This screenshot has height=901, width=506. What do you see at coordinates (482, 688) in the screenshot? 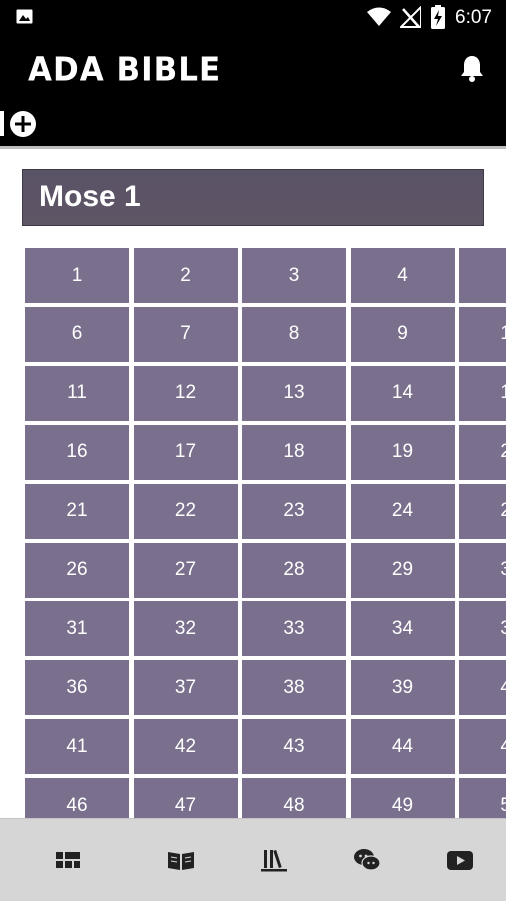
I see `verse-button-40: 40` at bounding box center [482, 688].